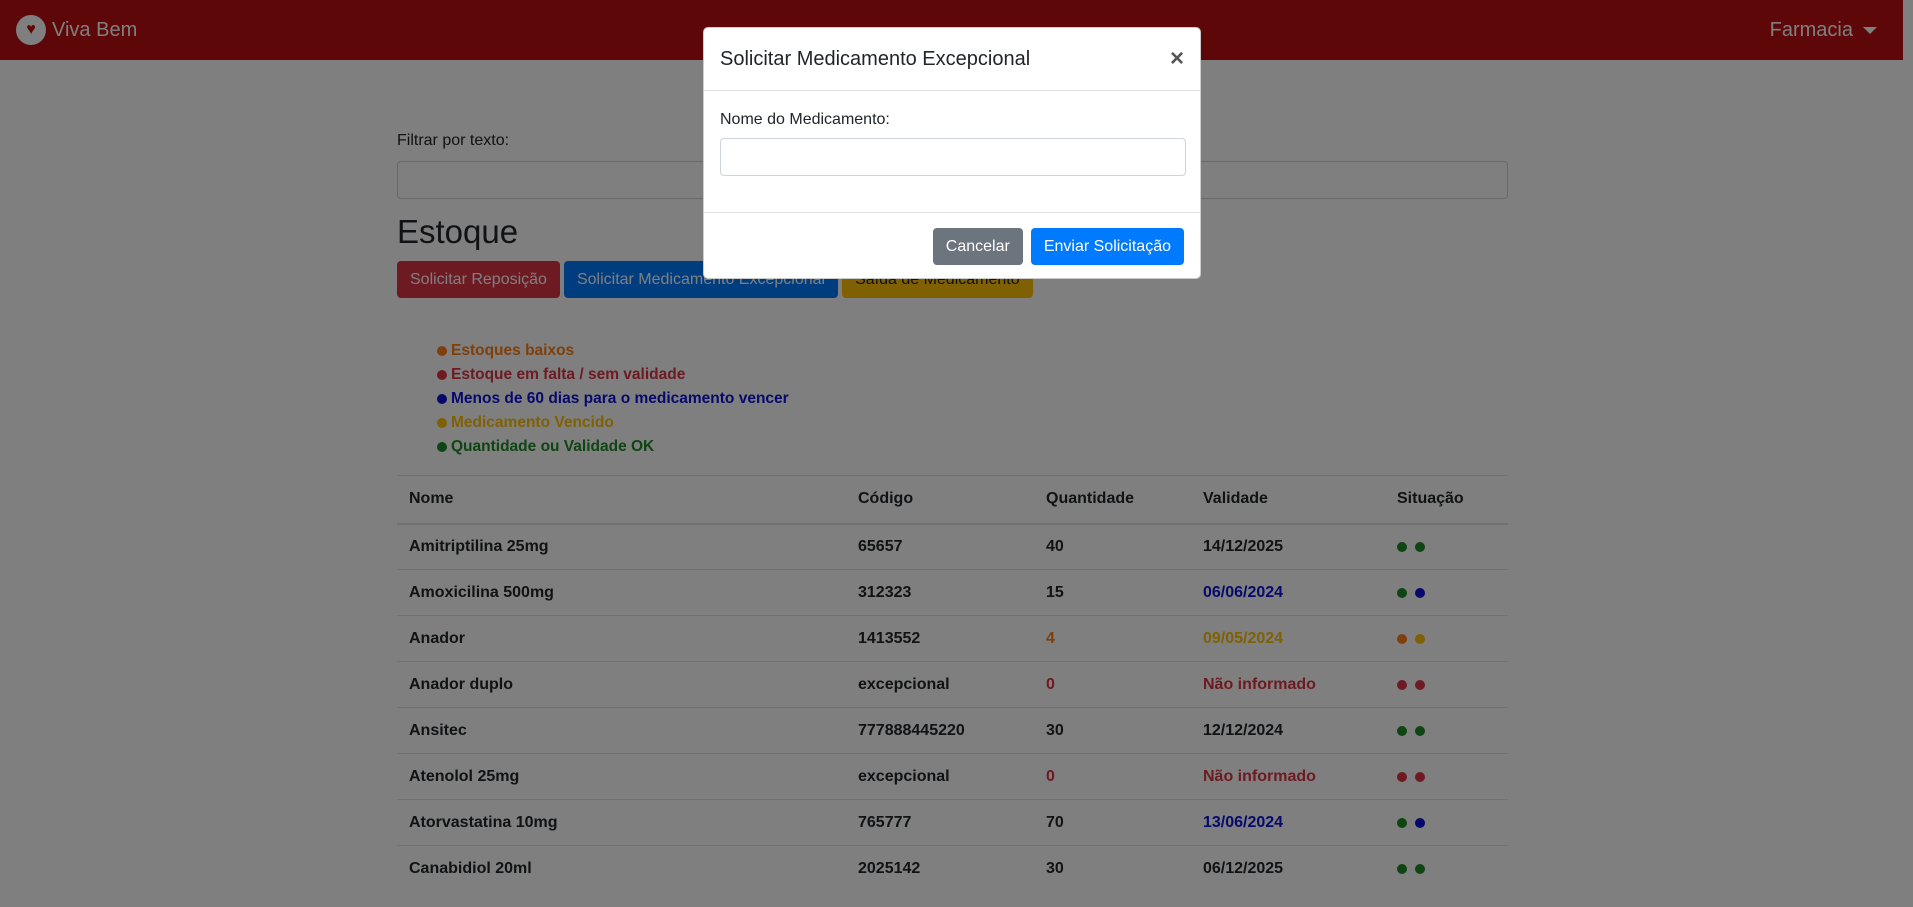  I want to click on modal-header: Solicitar Medicamento Excepcional ×, so click(952, 59).